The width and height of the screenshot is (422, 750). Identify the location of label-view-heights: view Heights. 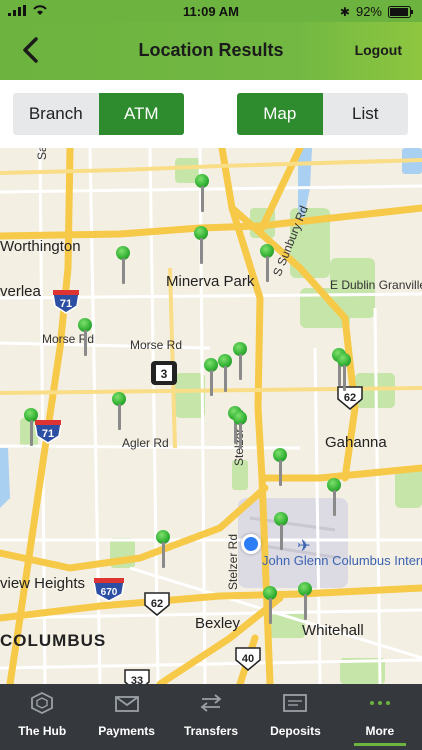
(43, 583).